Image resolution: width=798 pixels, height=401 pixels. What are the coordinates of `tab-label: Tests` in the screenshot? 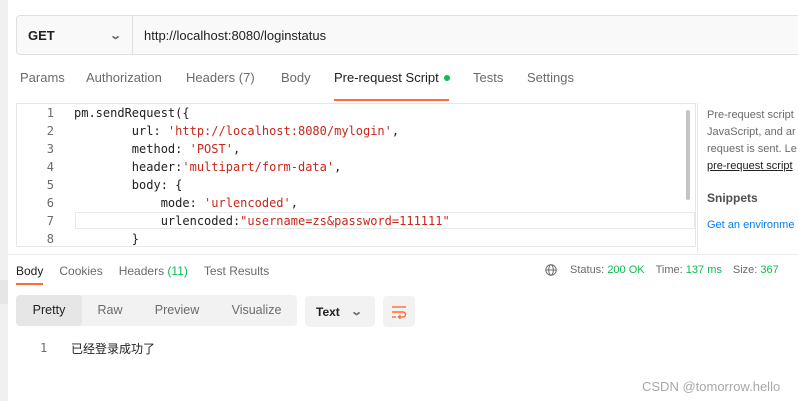 It's located at (488, 77).